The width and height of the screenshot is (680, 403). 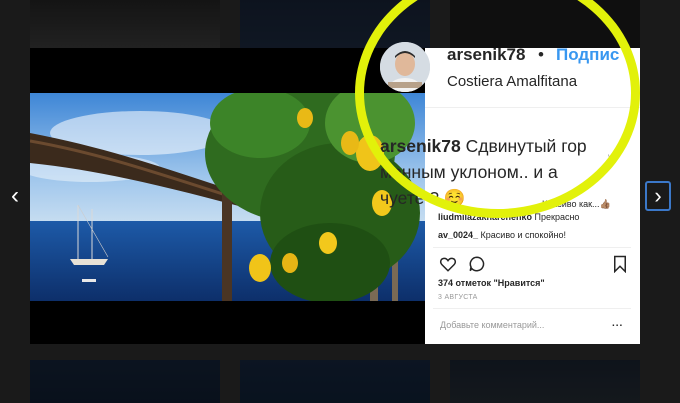 I want to click on previous-post-button: ‹, so click(x=15, y=196).